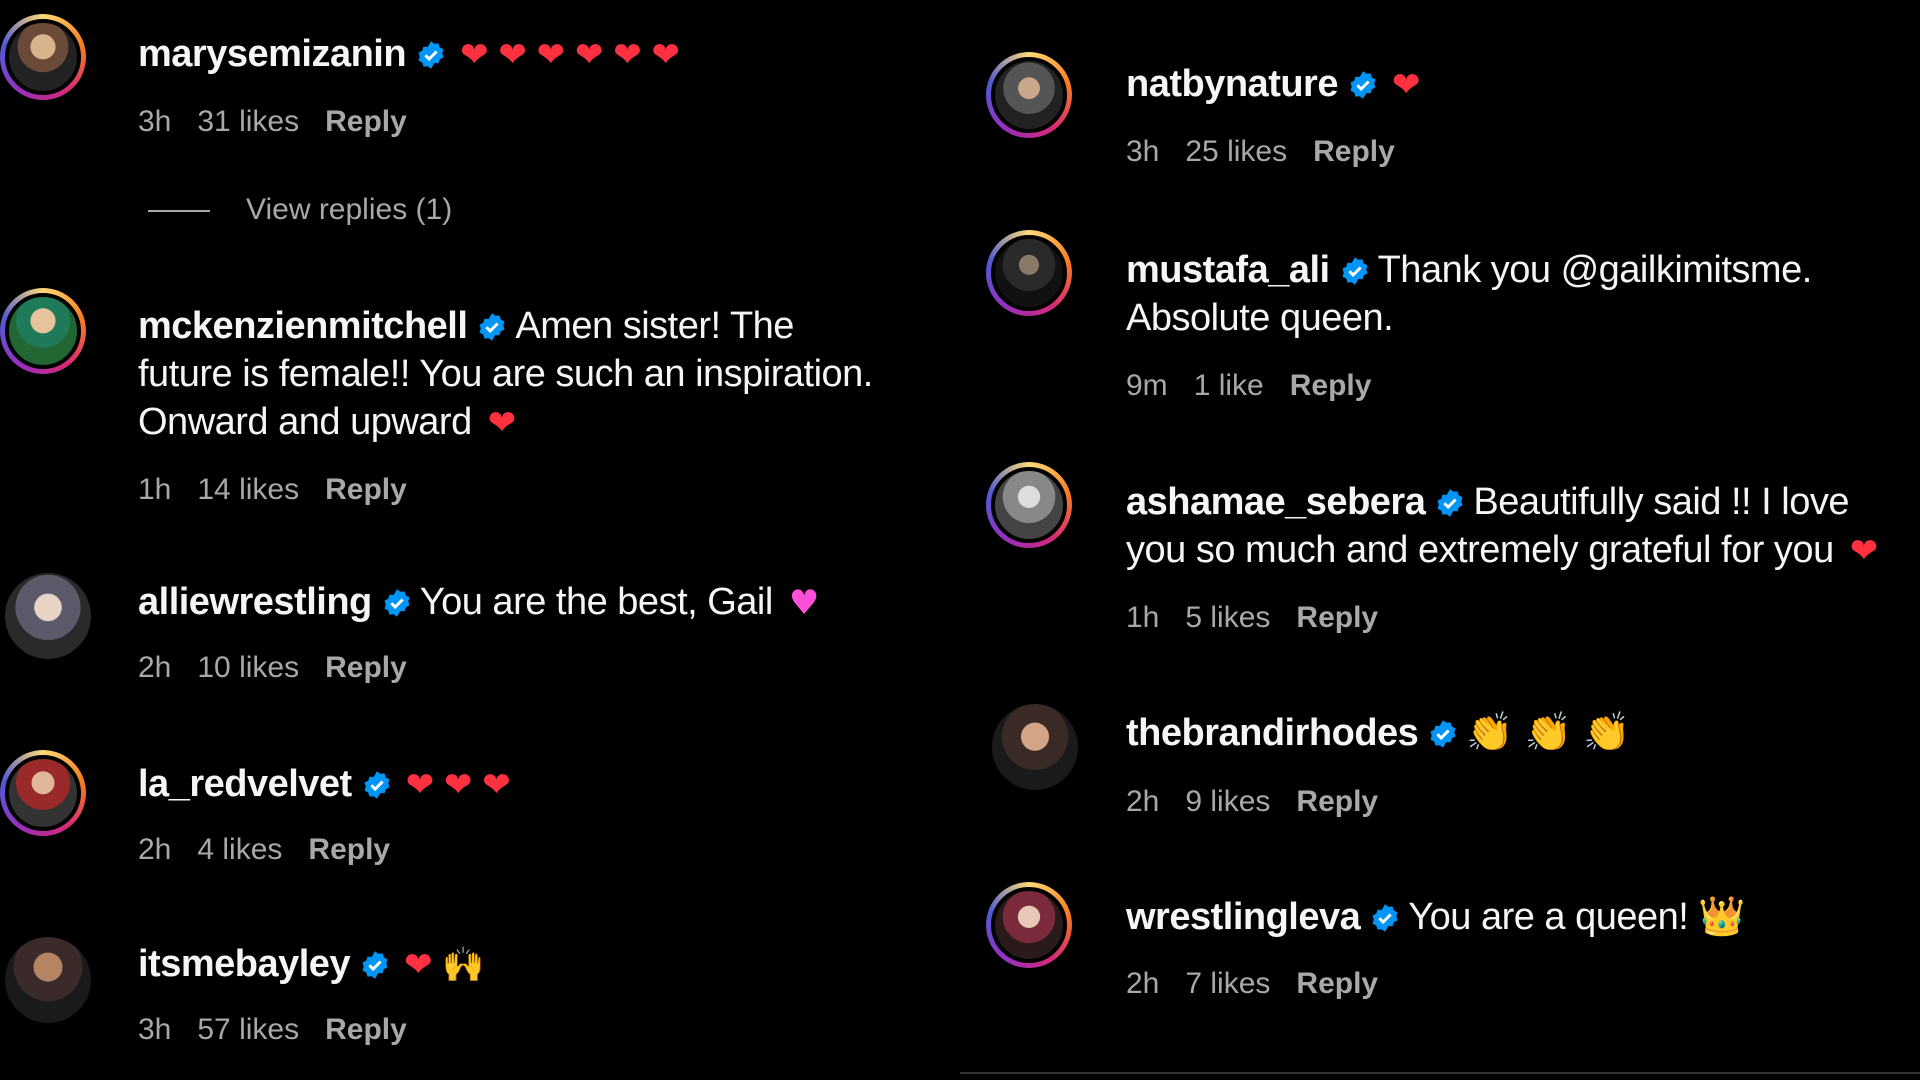  Describe the element at coordinates (349, 209) in the screenshot. I see `view-replies-label: View replies (1)` at that location.